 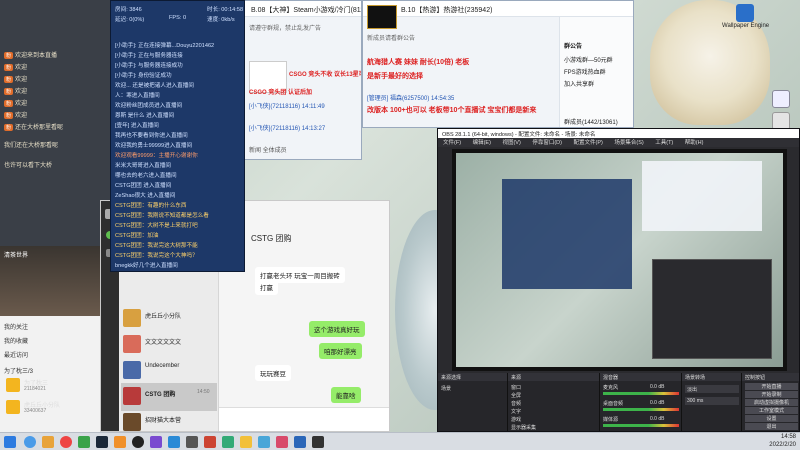 What do you see at coordinates (138, 442) in the screenshot?
I see `obs-icon` at bounding box center [138, 442].